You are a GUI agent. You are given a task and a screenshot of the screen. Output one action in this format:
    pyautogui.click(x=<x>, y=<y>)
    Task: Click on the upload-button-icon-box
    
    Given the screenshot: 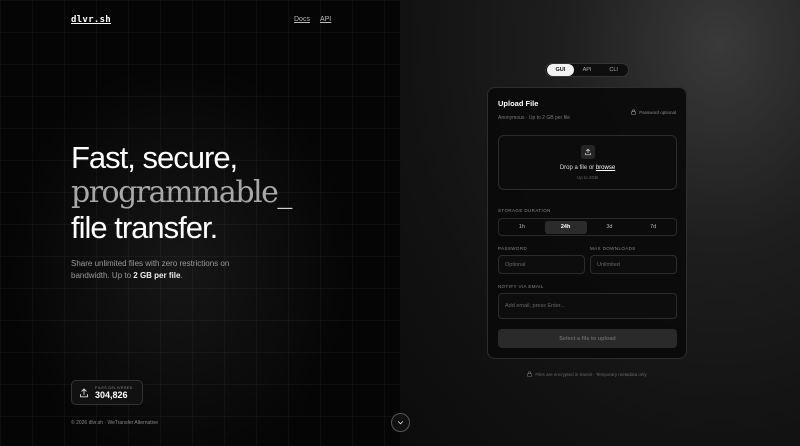 What is the action you would take?
    pyautogui.click(x=588, y=152)
    